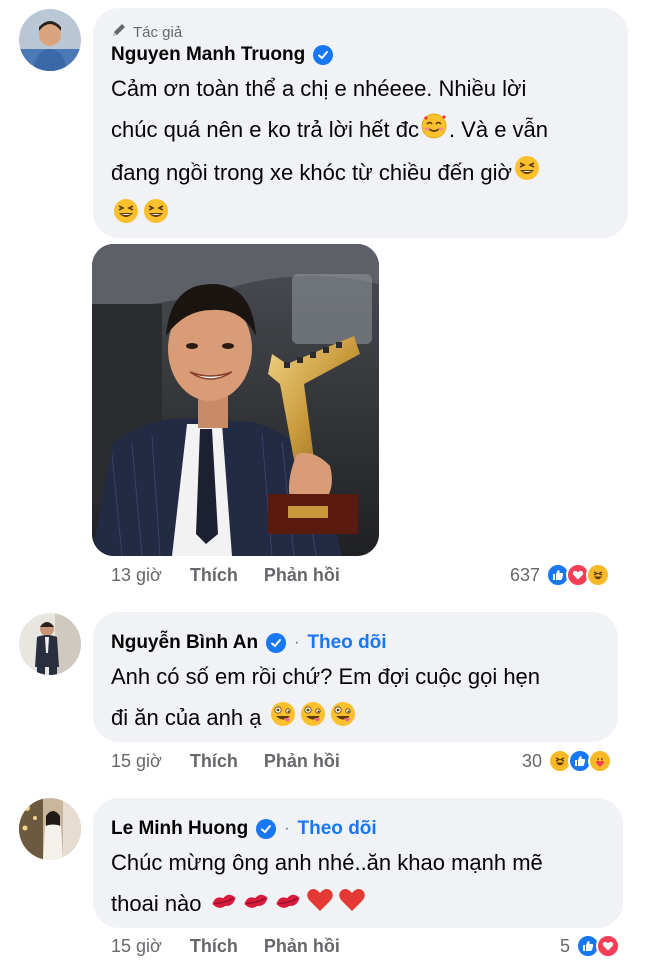 This screenshot has height=960, width=650. I want to click on pen-icon, so click(119, 32).